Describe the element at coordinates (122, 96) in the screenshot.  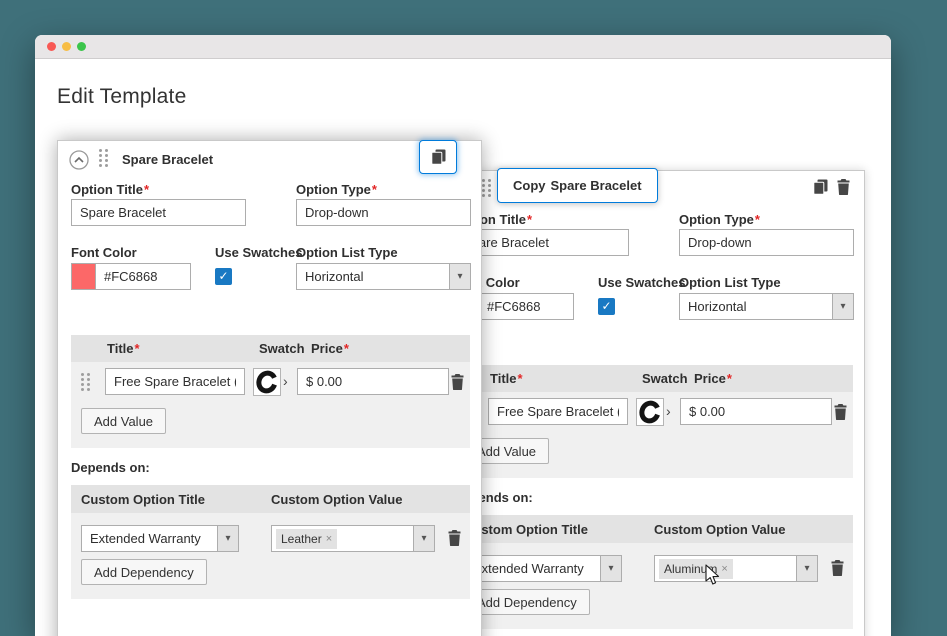
I see `page-title: Edit Template` at that location.